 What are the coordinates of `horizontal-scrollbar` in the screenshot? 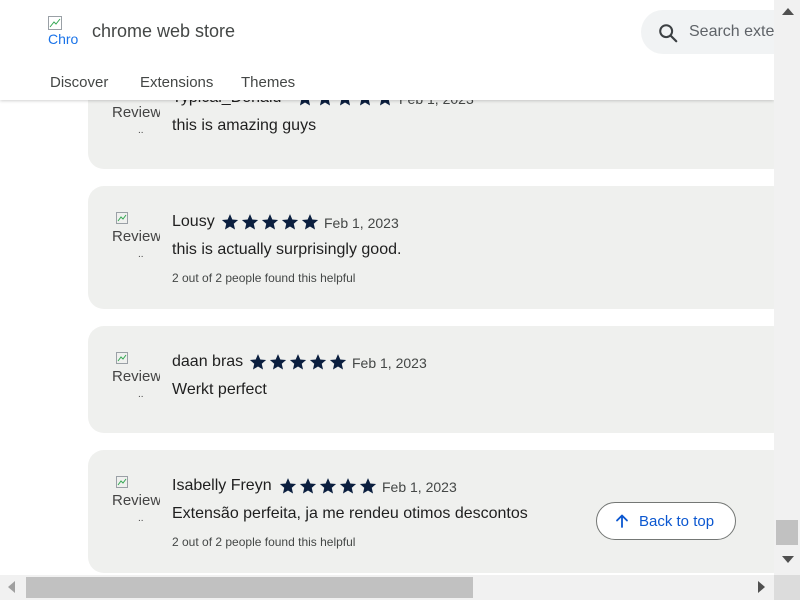 It's located at (387, 587).